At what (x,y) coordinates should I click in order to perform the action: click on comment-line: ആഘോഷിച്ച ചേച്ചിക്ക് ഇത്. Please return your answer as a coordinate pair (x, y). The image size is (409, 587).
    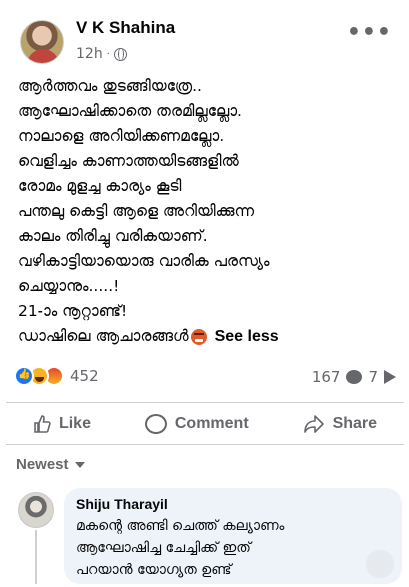
    Looking at the image, I should click on (163, 548).